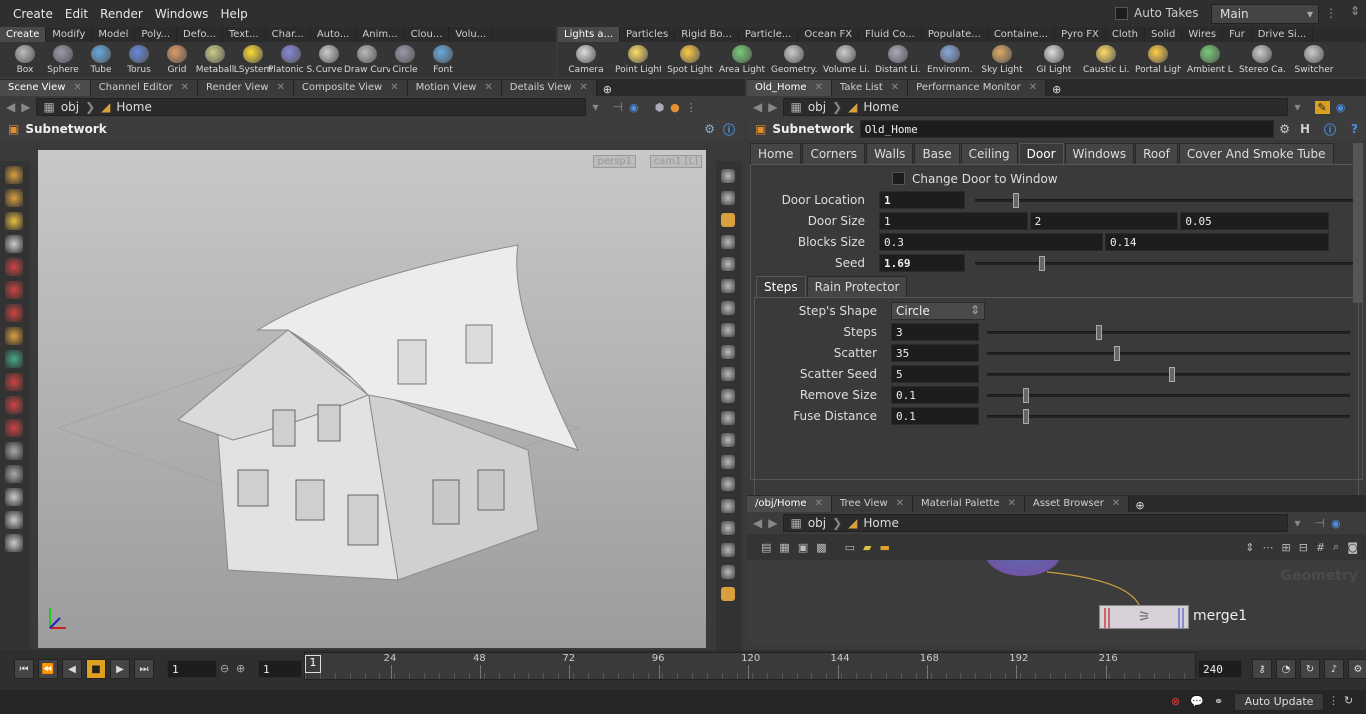 The width and height of the screenshot is (1366, 714). What do you see at coordinates (935, 352) in the screenshot?
I see `param-field: 35` at bounding box center [935, 352].